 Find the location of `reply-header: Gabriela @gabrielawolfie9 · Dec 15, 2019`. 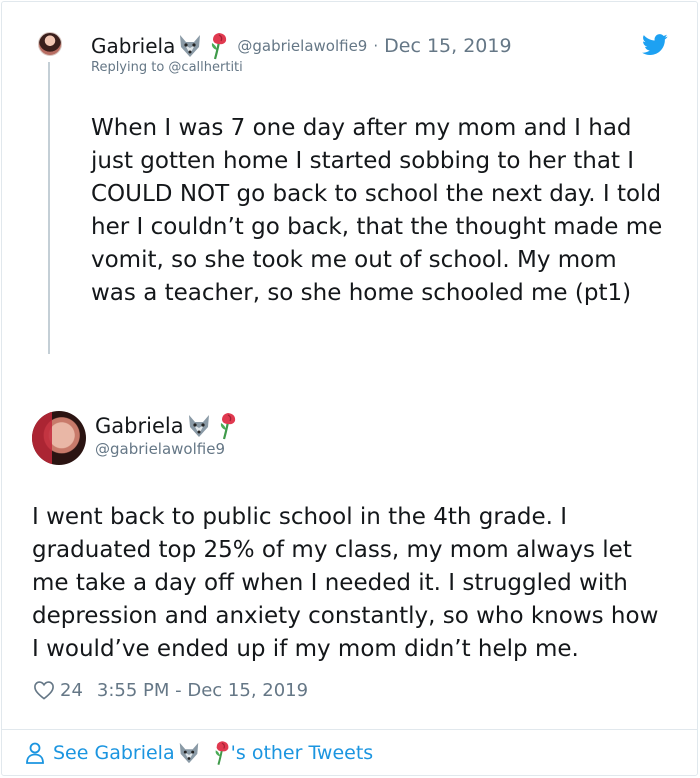

reply-header: Gabriela @gabrielawolfie9 · Dec 15, 2019 is located at coordinates (301, 46).